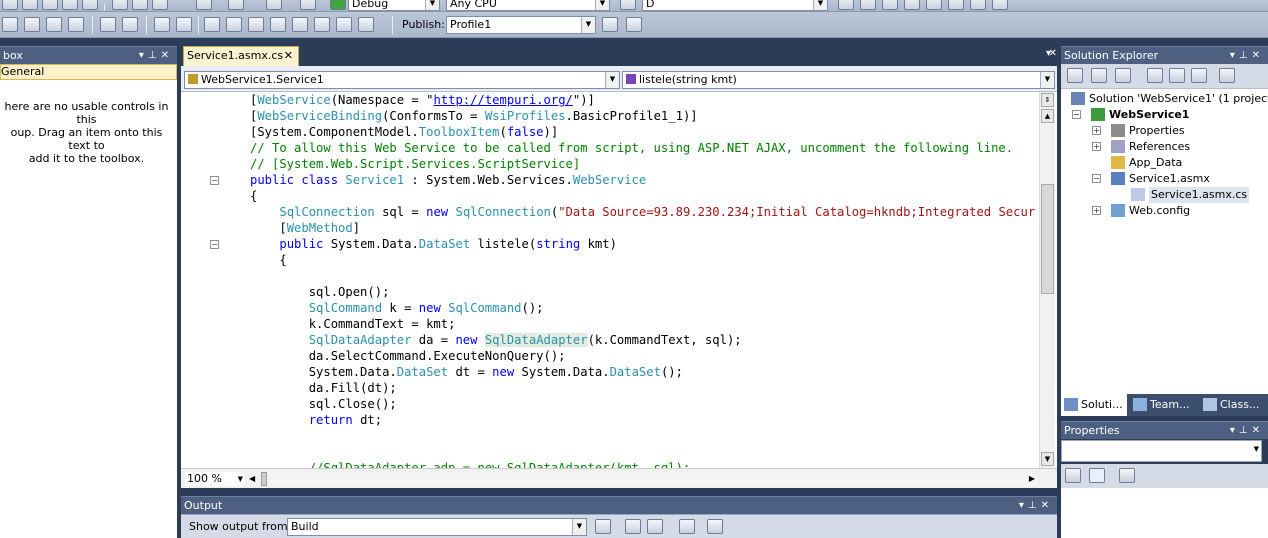 Image resolution: width=1268 pixels, height=538 pixels. Describe the element at coordinates (1047, 100) in the screenshot. I see `split-handle-icon: ⇕` at that location.